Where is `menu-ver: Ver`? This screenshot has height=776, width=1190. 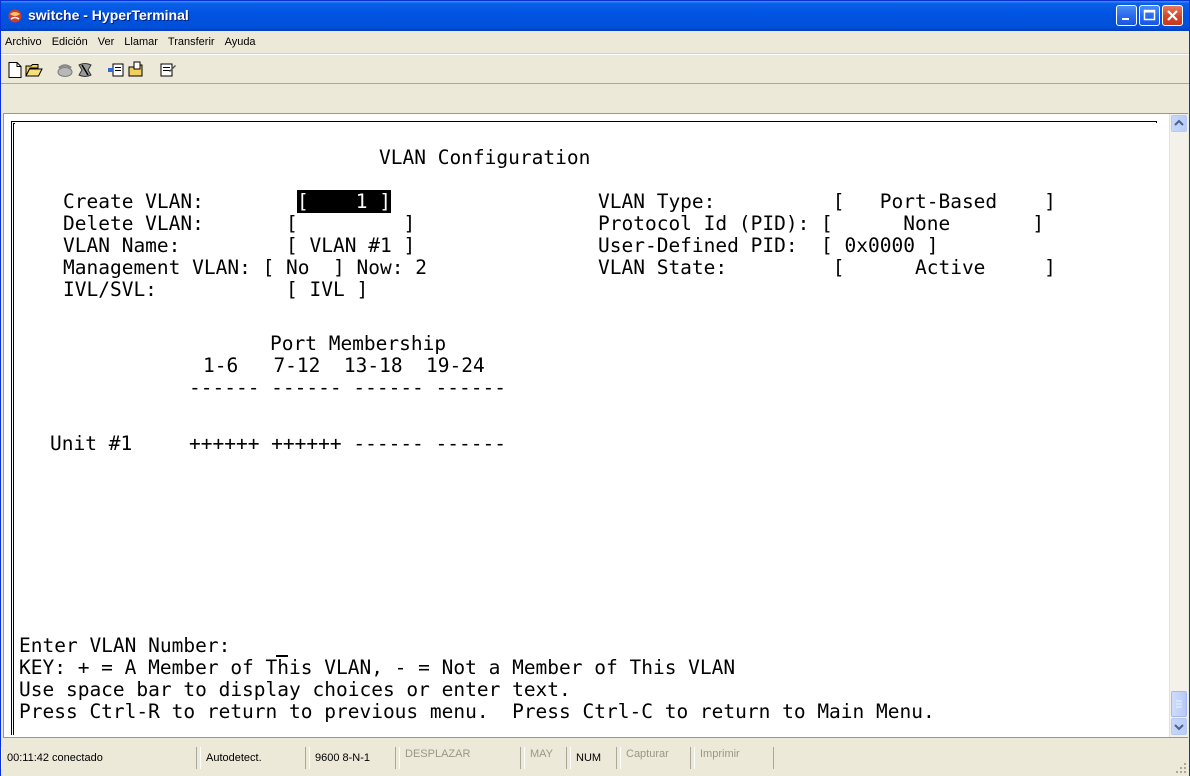 menu-ver: Ver is located at coordinates (106, 42).